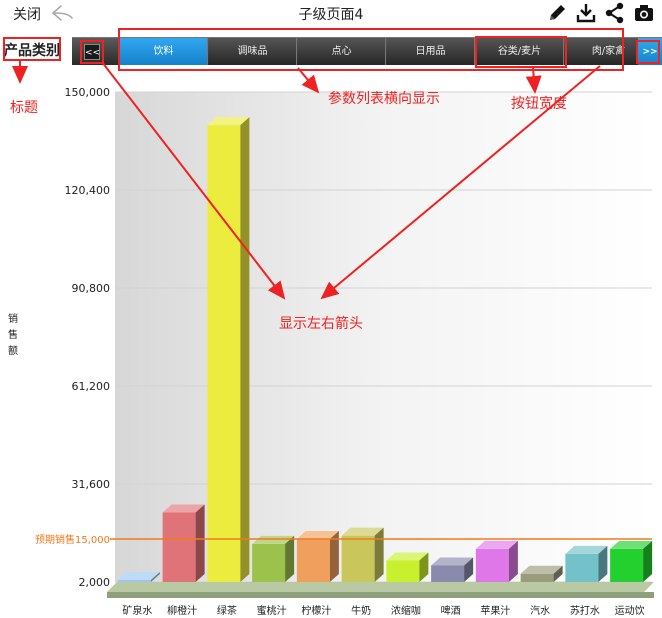 This screenshot has width=662, height=618. Describe the element at coordinates (539, 104) in the screenshot. I see `annotation-width-note: 按钮宽度` at that location.